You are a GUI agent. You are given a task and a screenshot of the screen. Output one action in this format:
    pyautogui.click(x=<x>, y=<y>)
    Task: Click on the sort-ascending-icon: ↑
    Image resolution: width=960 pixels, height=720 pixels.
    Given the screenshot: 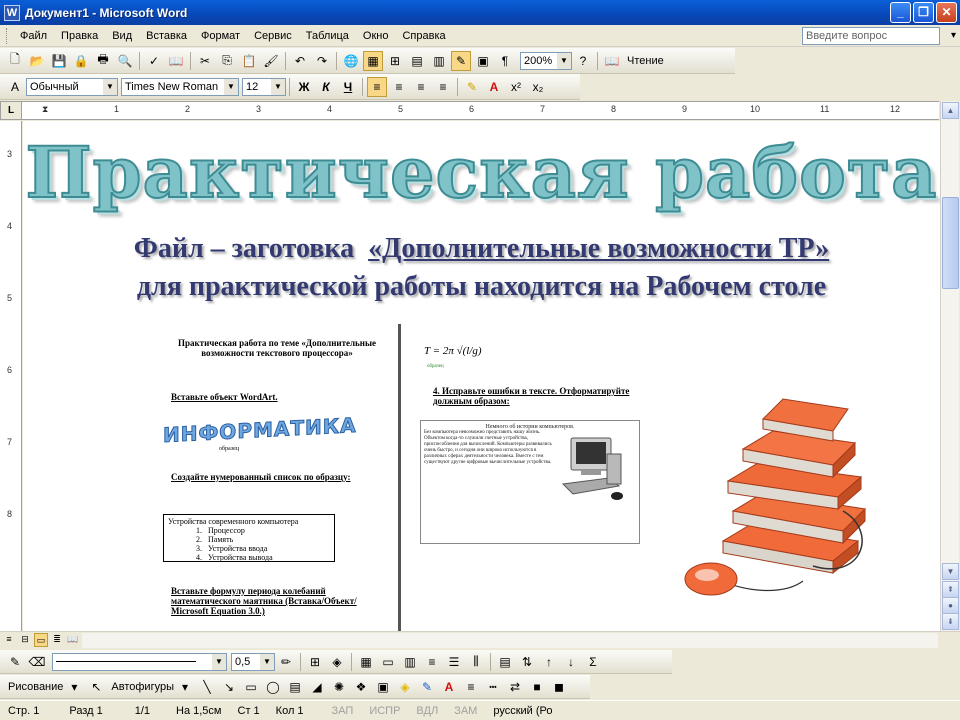 What is the action you would take?
    pyautogui.click(x=549, y=662)
    